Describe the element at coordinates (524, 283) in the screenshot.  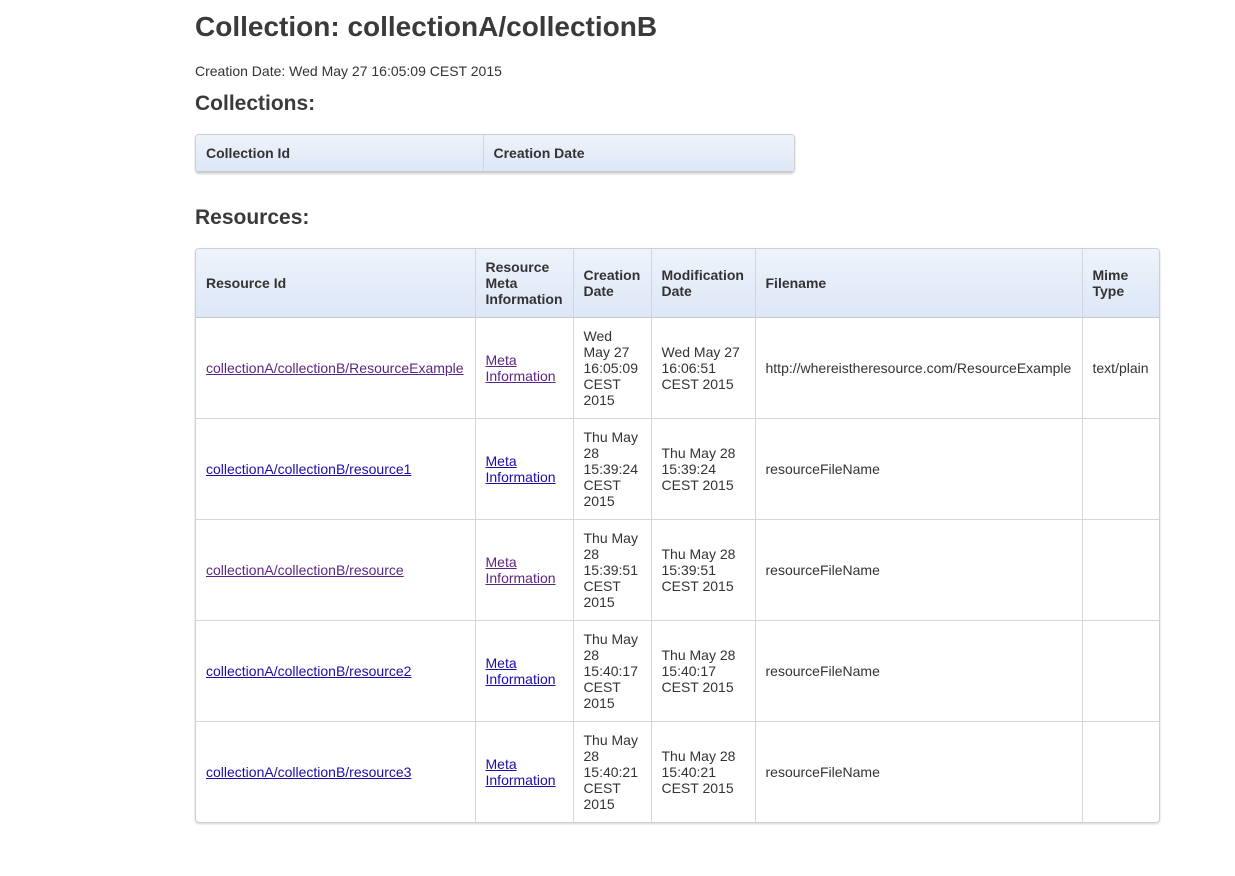
I see `column-header-resource-meta-information: Resource Meta Information` at that location.